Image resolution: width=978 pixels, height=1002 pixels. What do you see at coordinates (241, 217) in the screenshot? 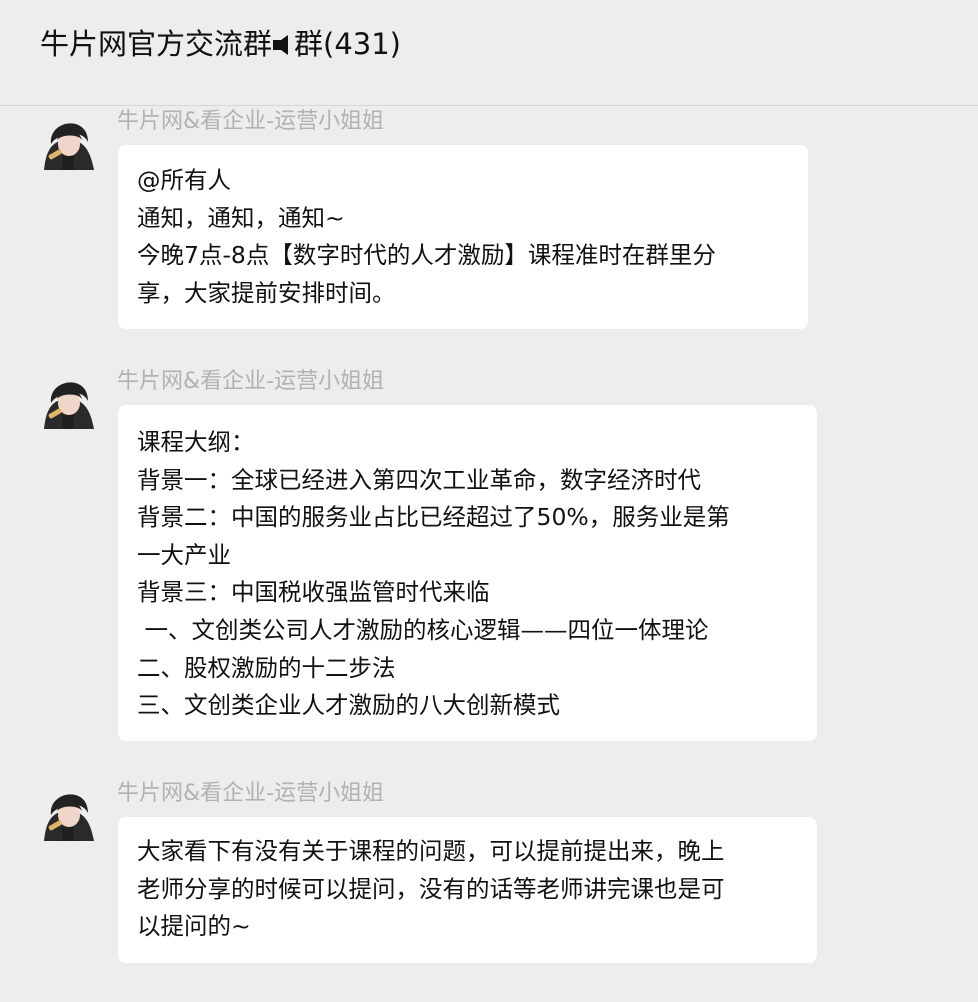
I see `message-line: 通知，通知，通知~` at bounding box center [241, 217].